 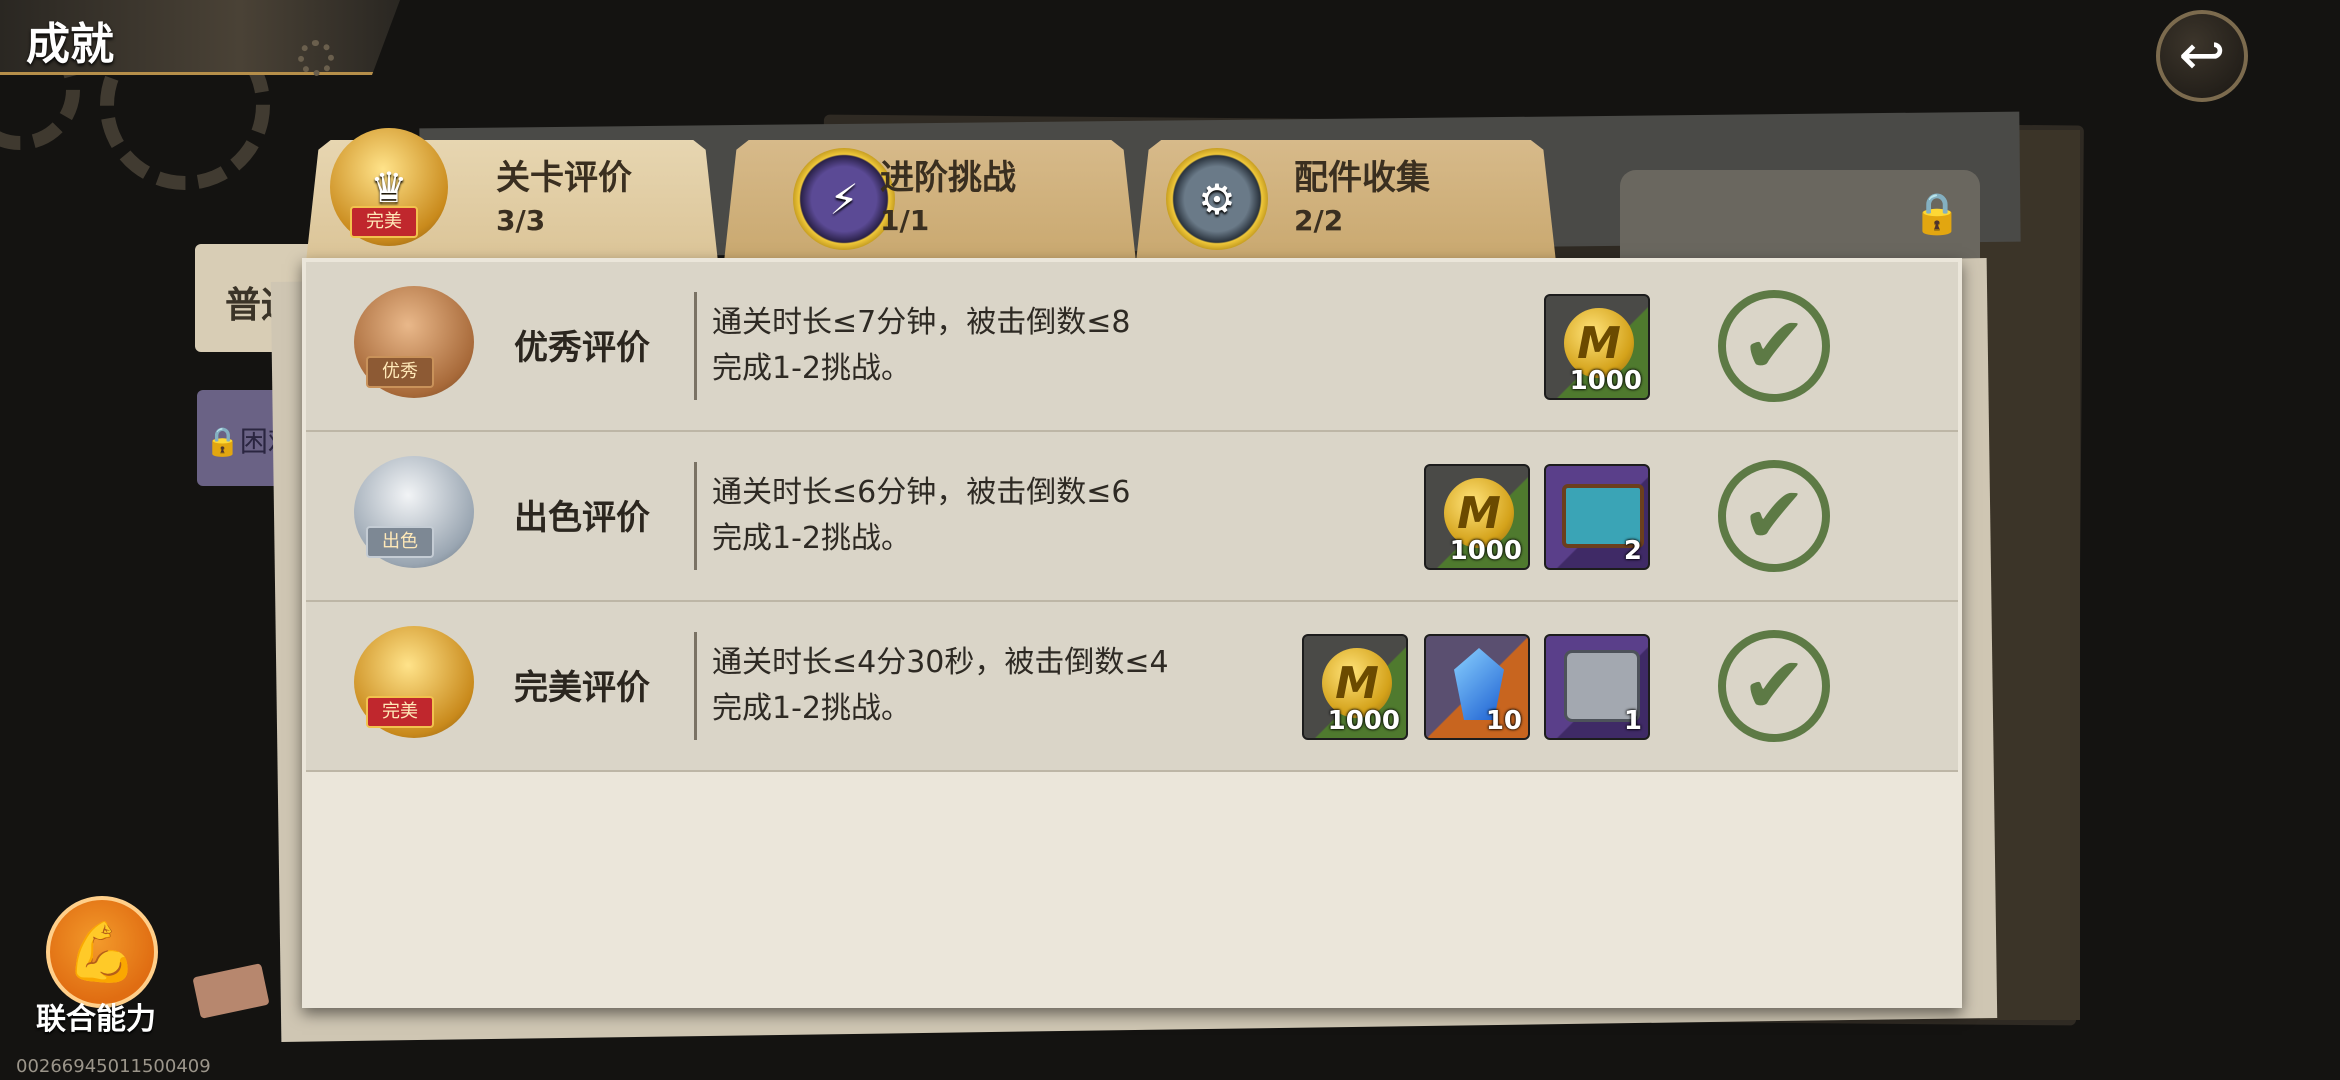 I want to click on achievement-description: 通关时长≤4分30秒，被击倒数≤4 完成1-2挑战。, so click(x=940, y=686).